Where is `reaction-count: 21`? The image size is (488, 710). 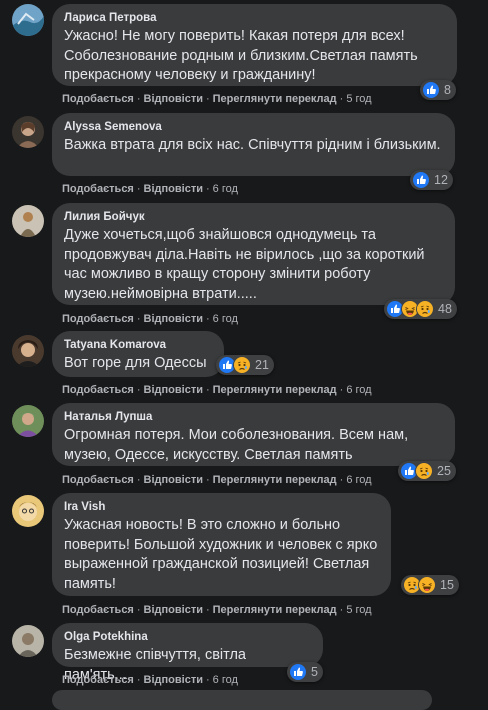
reaction-count: 21 is located at coordinates (262, 365).